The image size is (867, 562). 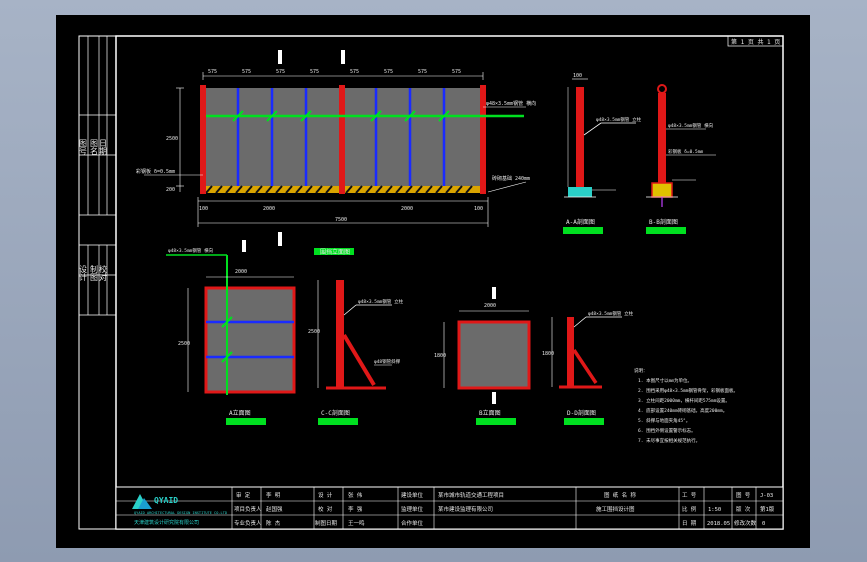 What do you see at coordinates (620, 495) in the screenshot?
I see `tb-r1-c7: 图 纸 名 称` at bounding box center [620, 495].